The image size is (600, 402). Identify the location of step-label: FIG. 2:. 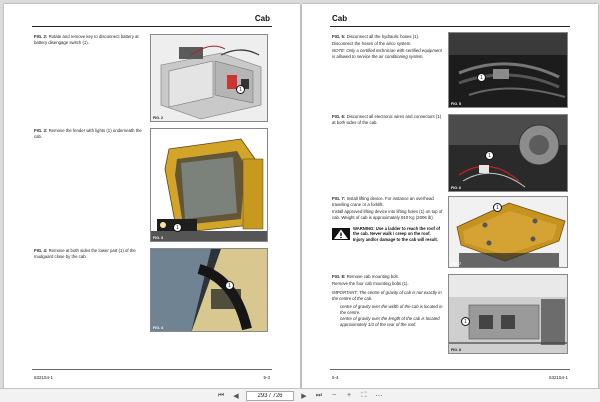
(41, 36).